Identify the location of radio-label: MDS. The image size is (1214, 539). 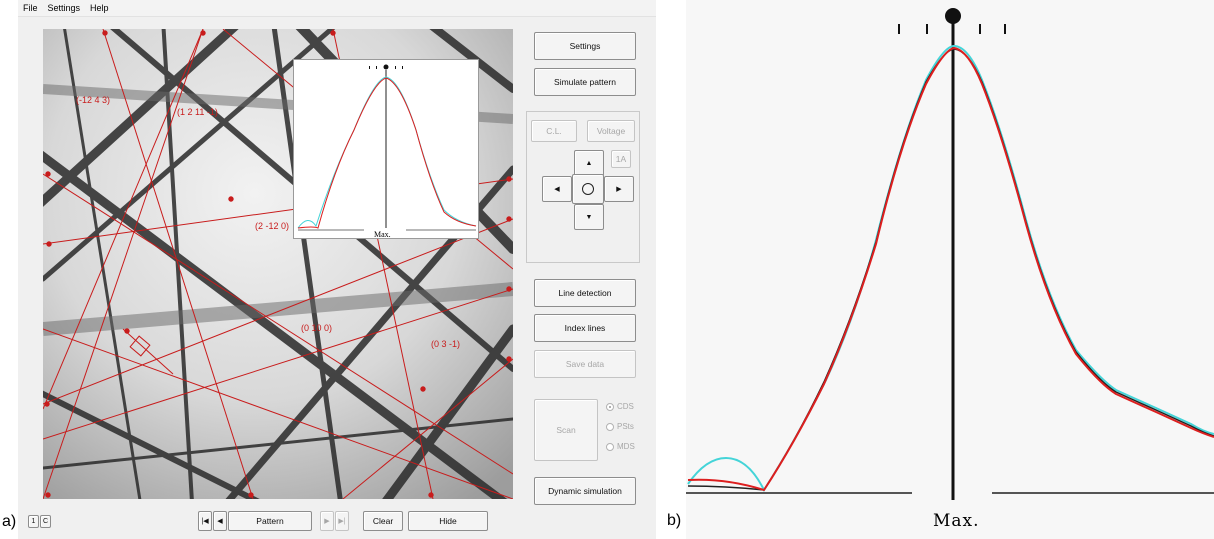
(626, 446).